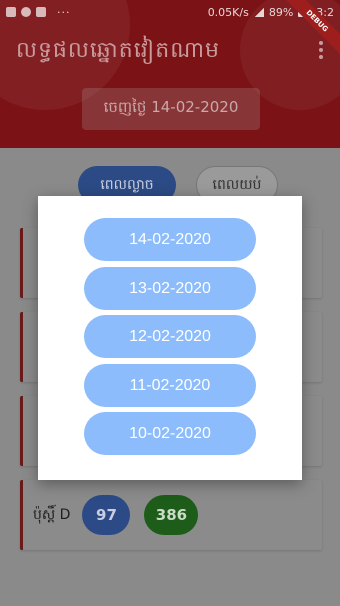 Image resolution: width=340 pixels, height=606 pixels. I want to click on more-vert-icon, so click(321, 50).